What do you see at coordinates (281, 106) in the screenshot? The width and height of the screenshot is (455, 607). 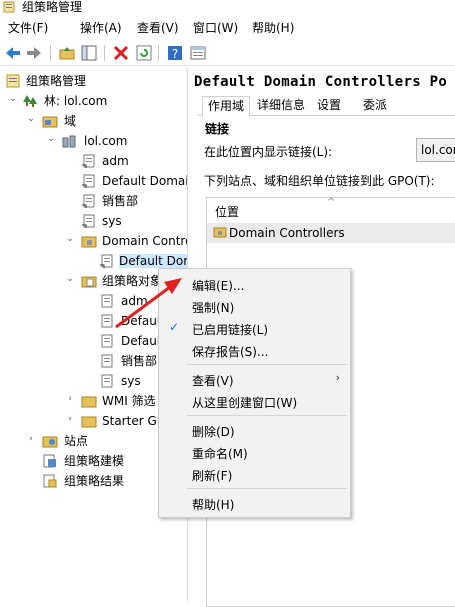 I see `tab-details: 详细信息` at bounding box center [281, 106].